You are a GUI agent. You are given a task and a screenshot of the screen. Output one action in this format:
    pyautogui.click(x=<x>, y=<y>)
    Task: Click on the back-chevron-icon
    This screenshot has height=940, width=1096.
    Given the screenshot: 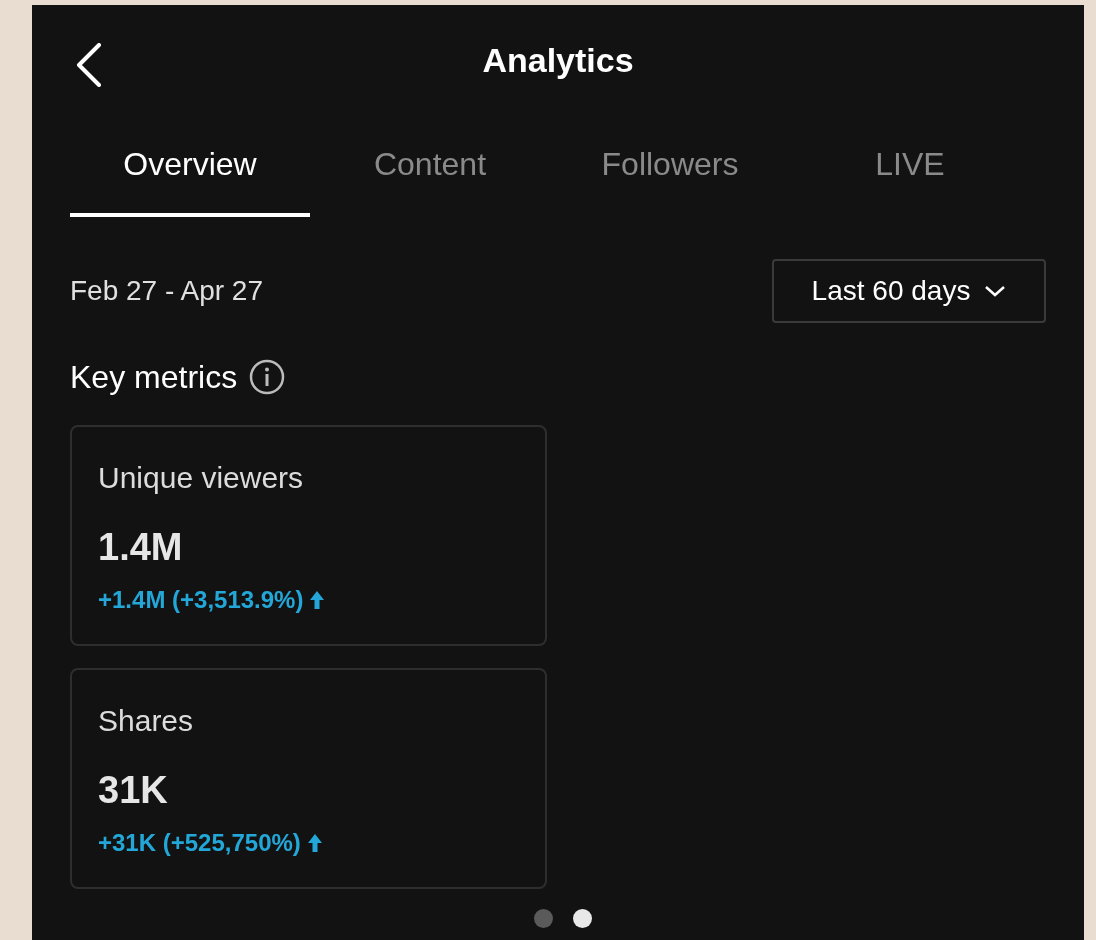 What is the action you would take?
    pyautogui.click(x=89, y=65)
    